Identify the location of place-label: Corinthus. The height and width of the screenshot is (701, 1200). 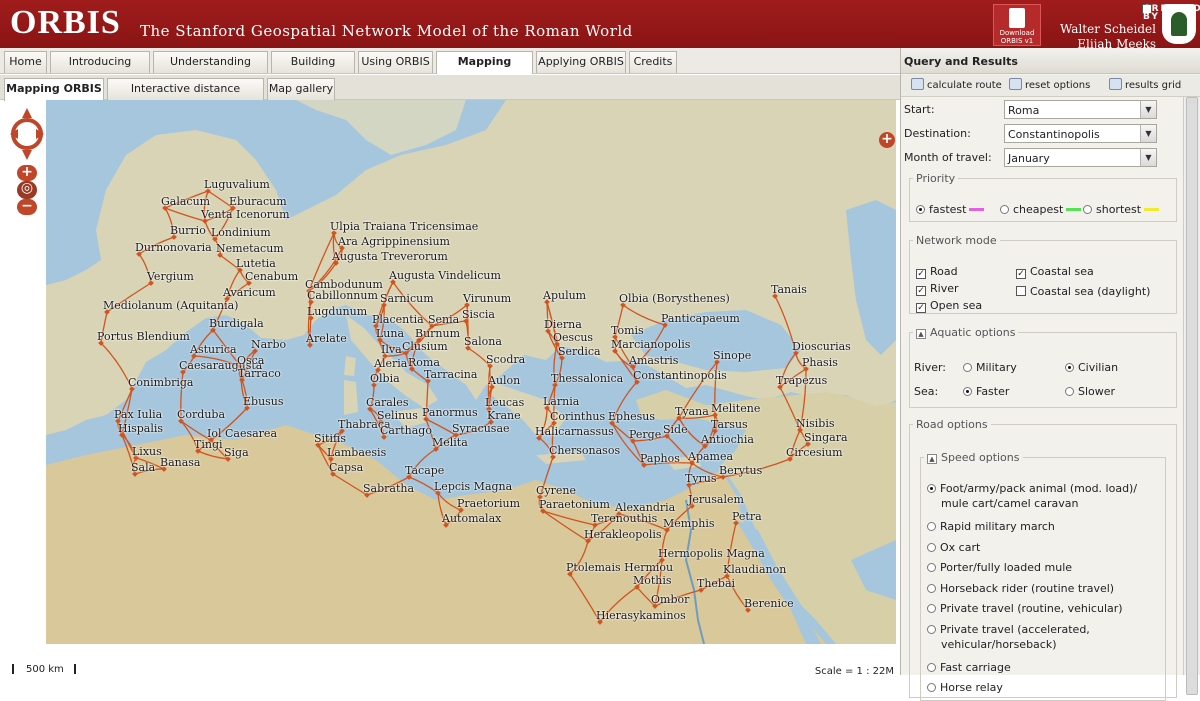
(577, 416).